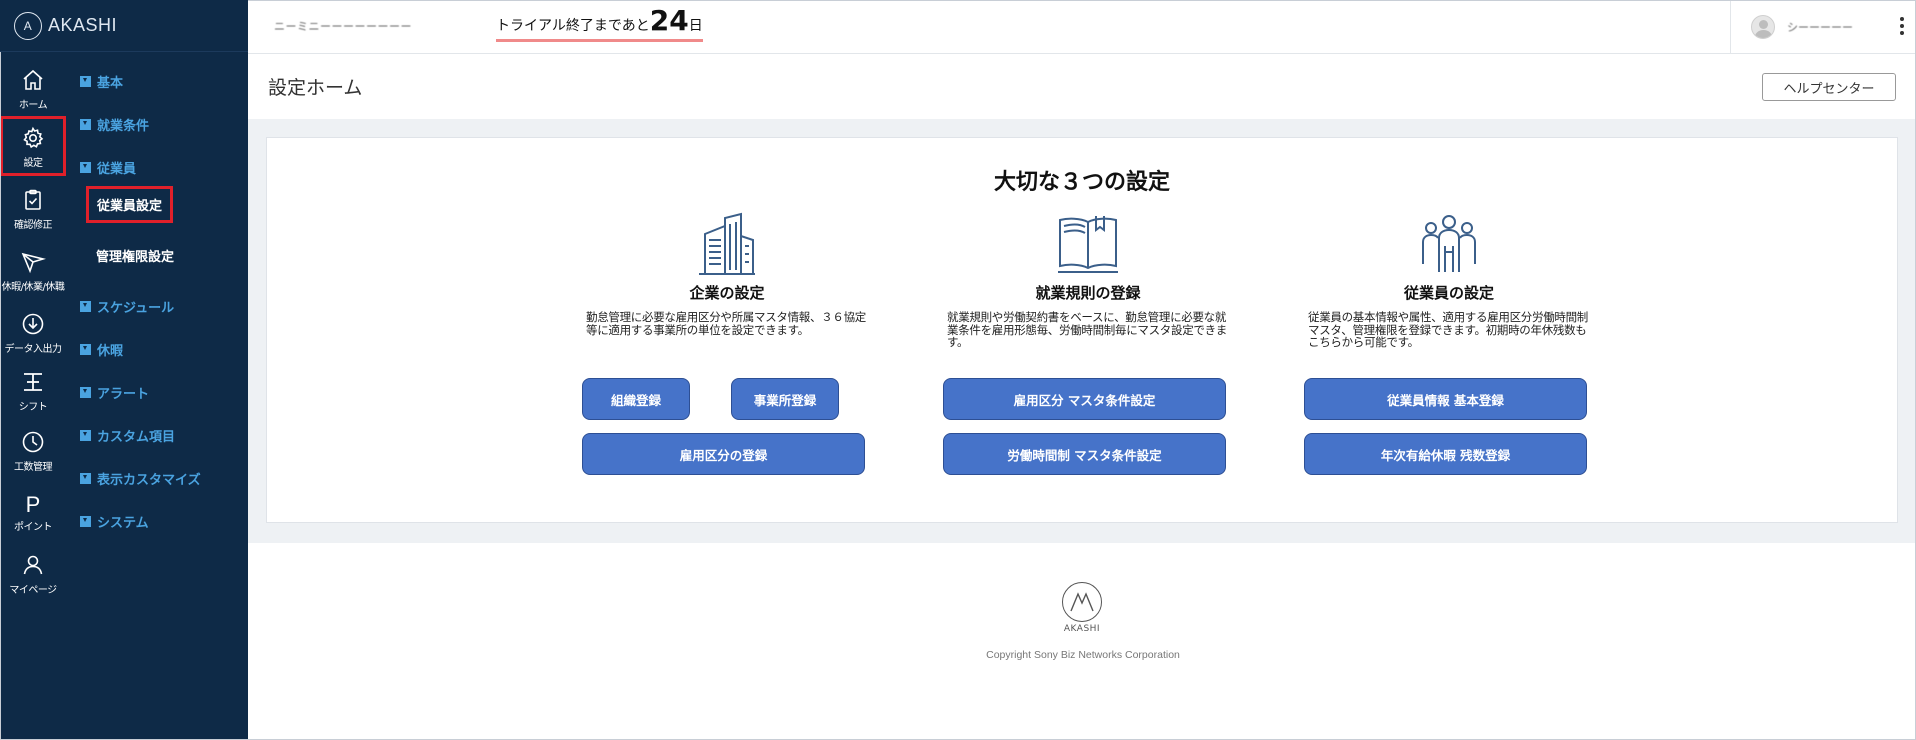  Describe the element at coordinates (1820, 27) in the screenshot. I see `user-name: シーーーーー` at that location.